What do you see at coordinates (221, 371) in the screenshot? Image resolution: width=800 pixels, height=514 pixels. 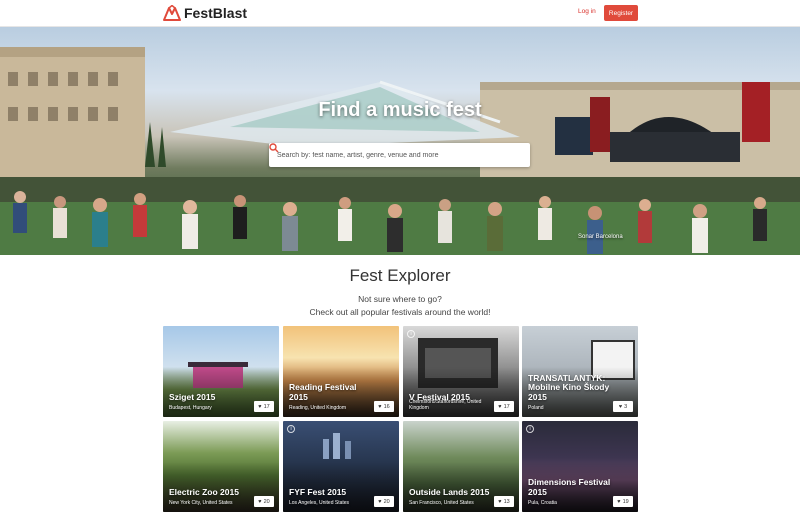 I see `festival-card-sziget: Sziget 2015 Budapest, Hungary ♥ 17` at bounding box center [221, 371].